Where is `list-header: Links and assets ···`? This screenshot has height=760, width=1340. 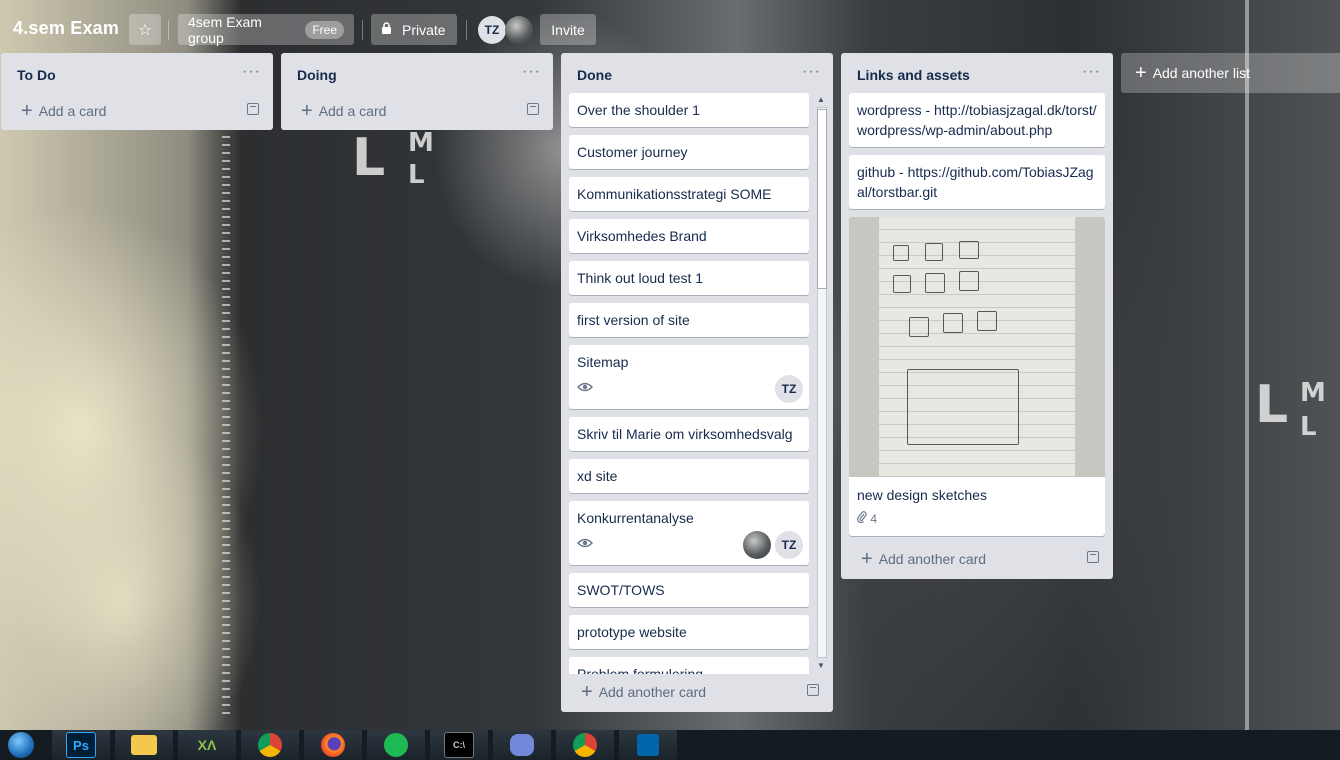 list-header: Links and assets ··· is located at coordinates (977, 73).